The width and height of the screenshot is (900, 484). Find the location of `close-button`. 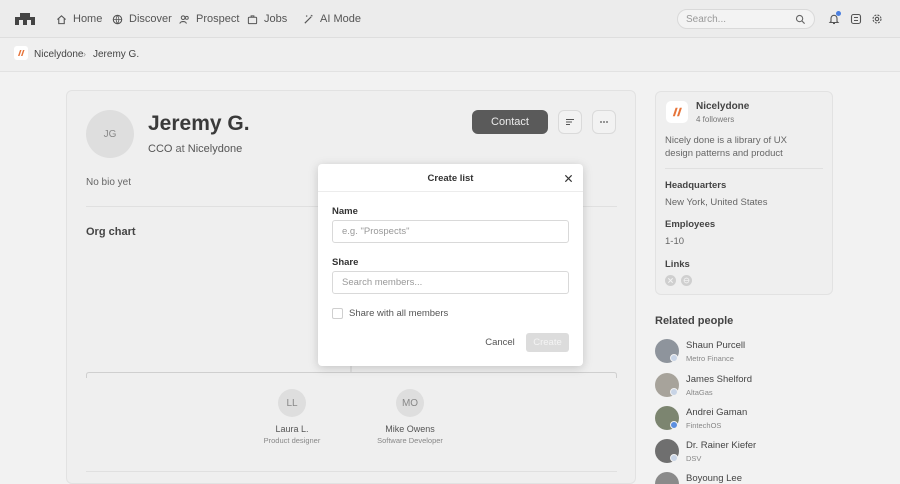

close-button is located at coordinates (568, 178).